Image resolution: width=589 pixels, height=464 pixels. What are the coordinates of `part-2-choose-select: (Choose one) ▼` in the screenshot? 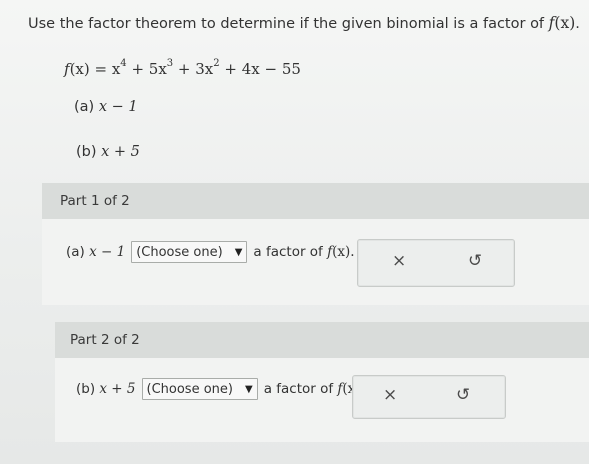 It's located at (199, 389).